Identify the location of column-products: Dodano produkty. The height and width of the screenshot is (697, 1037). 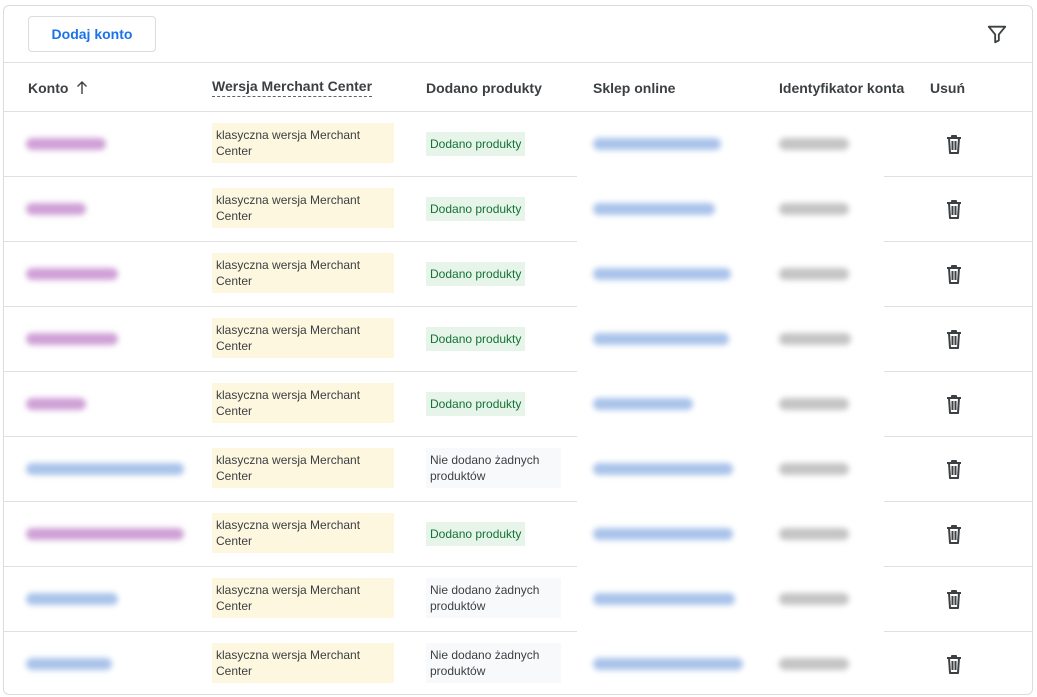
(484, 87).